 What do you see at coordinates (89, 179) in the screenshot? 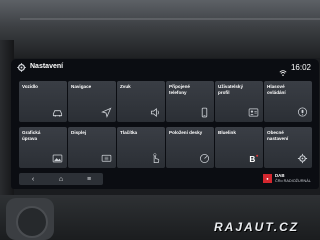
I see `menu-button: ≡` at bounding box center [89, 179].